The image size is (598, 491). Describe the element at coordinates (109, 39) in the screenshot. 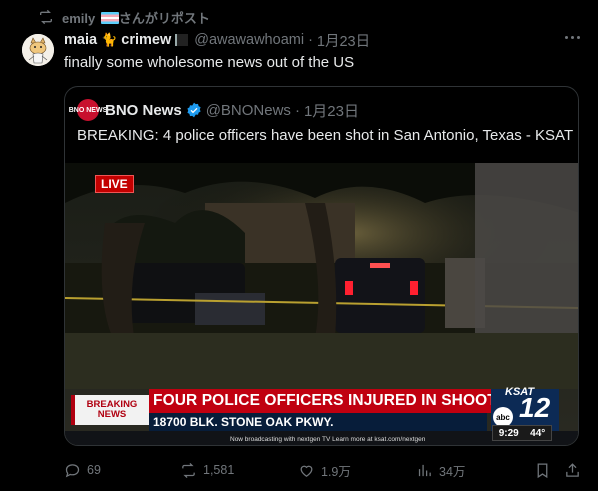

I see `cat-emoji: 🐈` at that location.